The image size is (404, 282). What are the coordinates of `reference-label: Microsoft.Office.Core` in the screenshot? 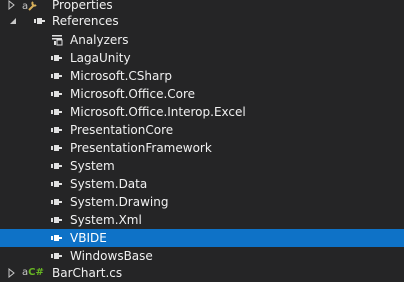 It's located at (133, 94).